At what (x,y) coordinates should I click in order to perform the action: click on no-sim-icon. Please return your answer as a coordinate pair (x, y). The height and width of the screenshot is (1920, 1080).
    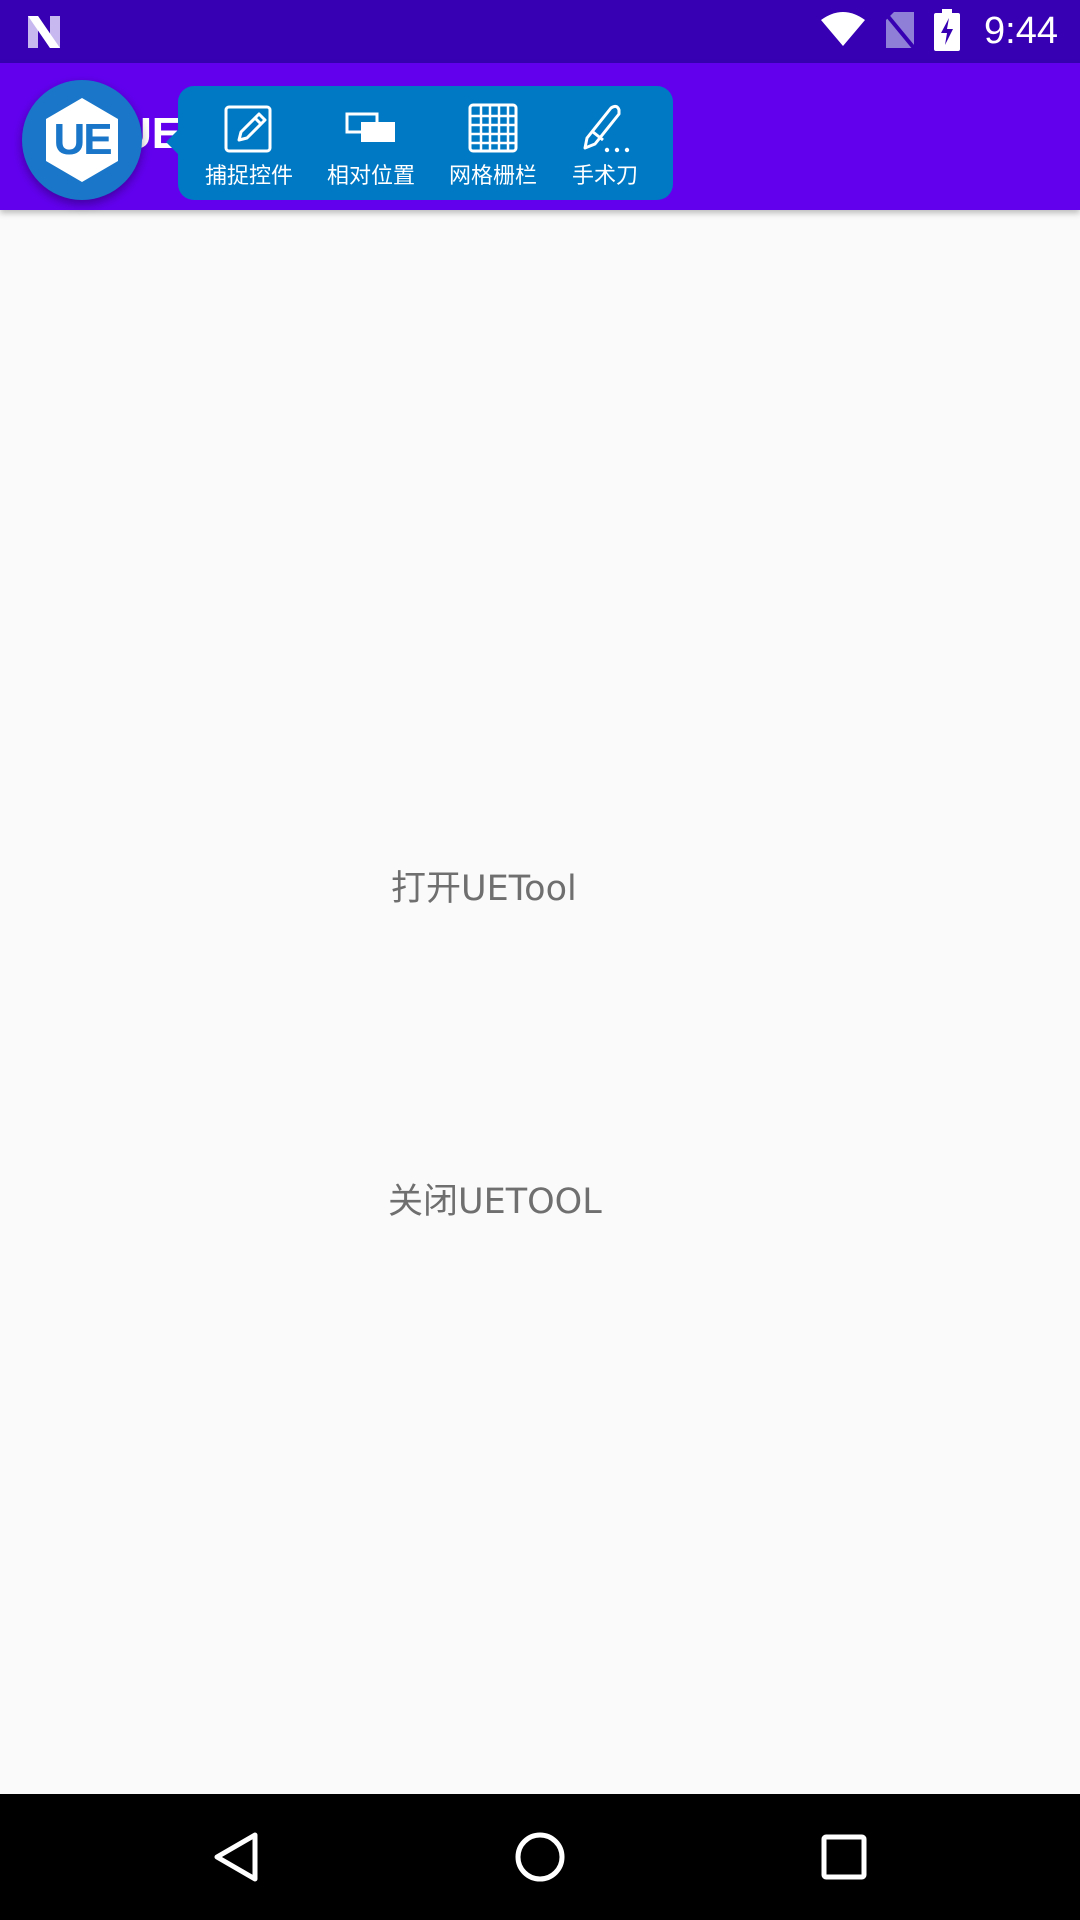
    Looking at the image, I should click on (900, 32).